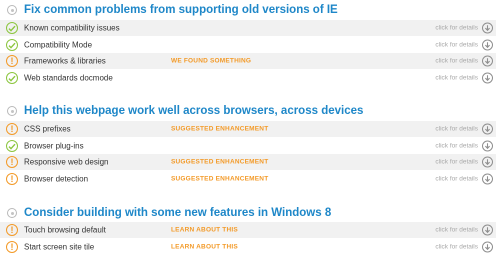  What do you see at coordinates (65, 230) in the screenshot?
I see `result-label: Touch browsing default` at bounding box center [65, 230].